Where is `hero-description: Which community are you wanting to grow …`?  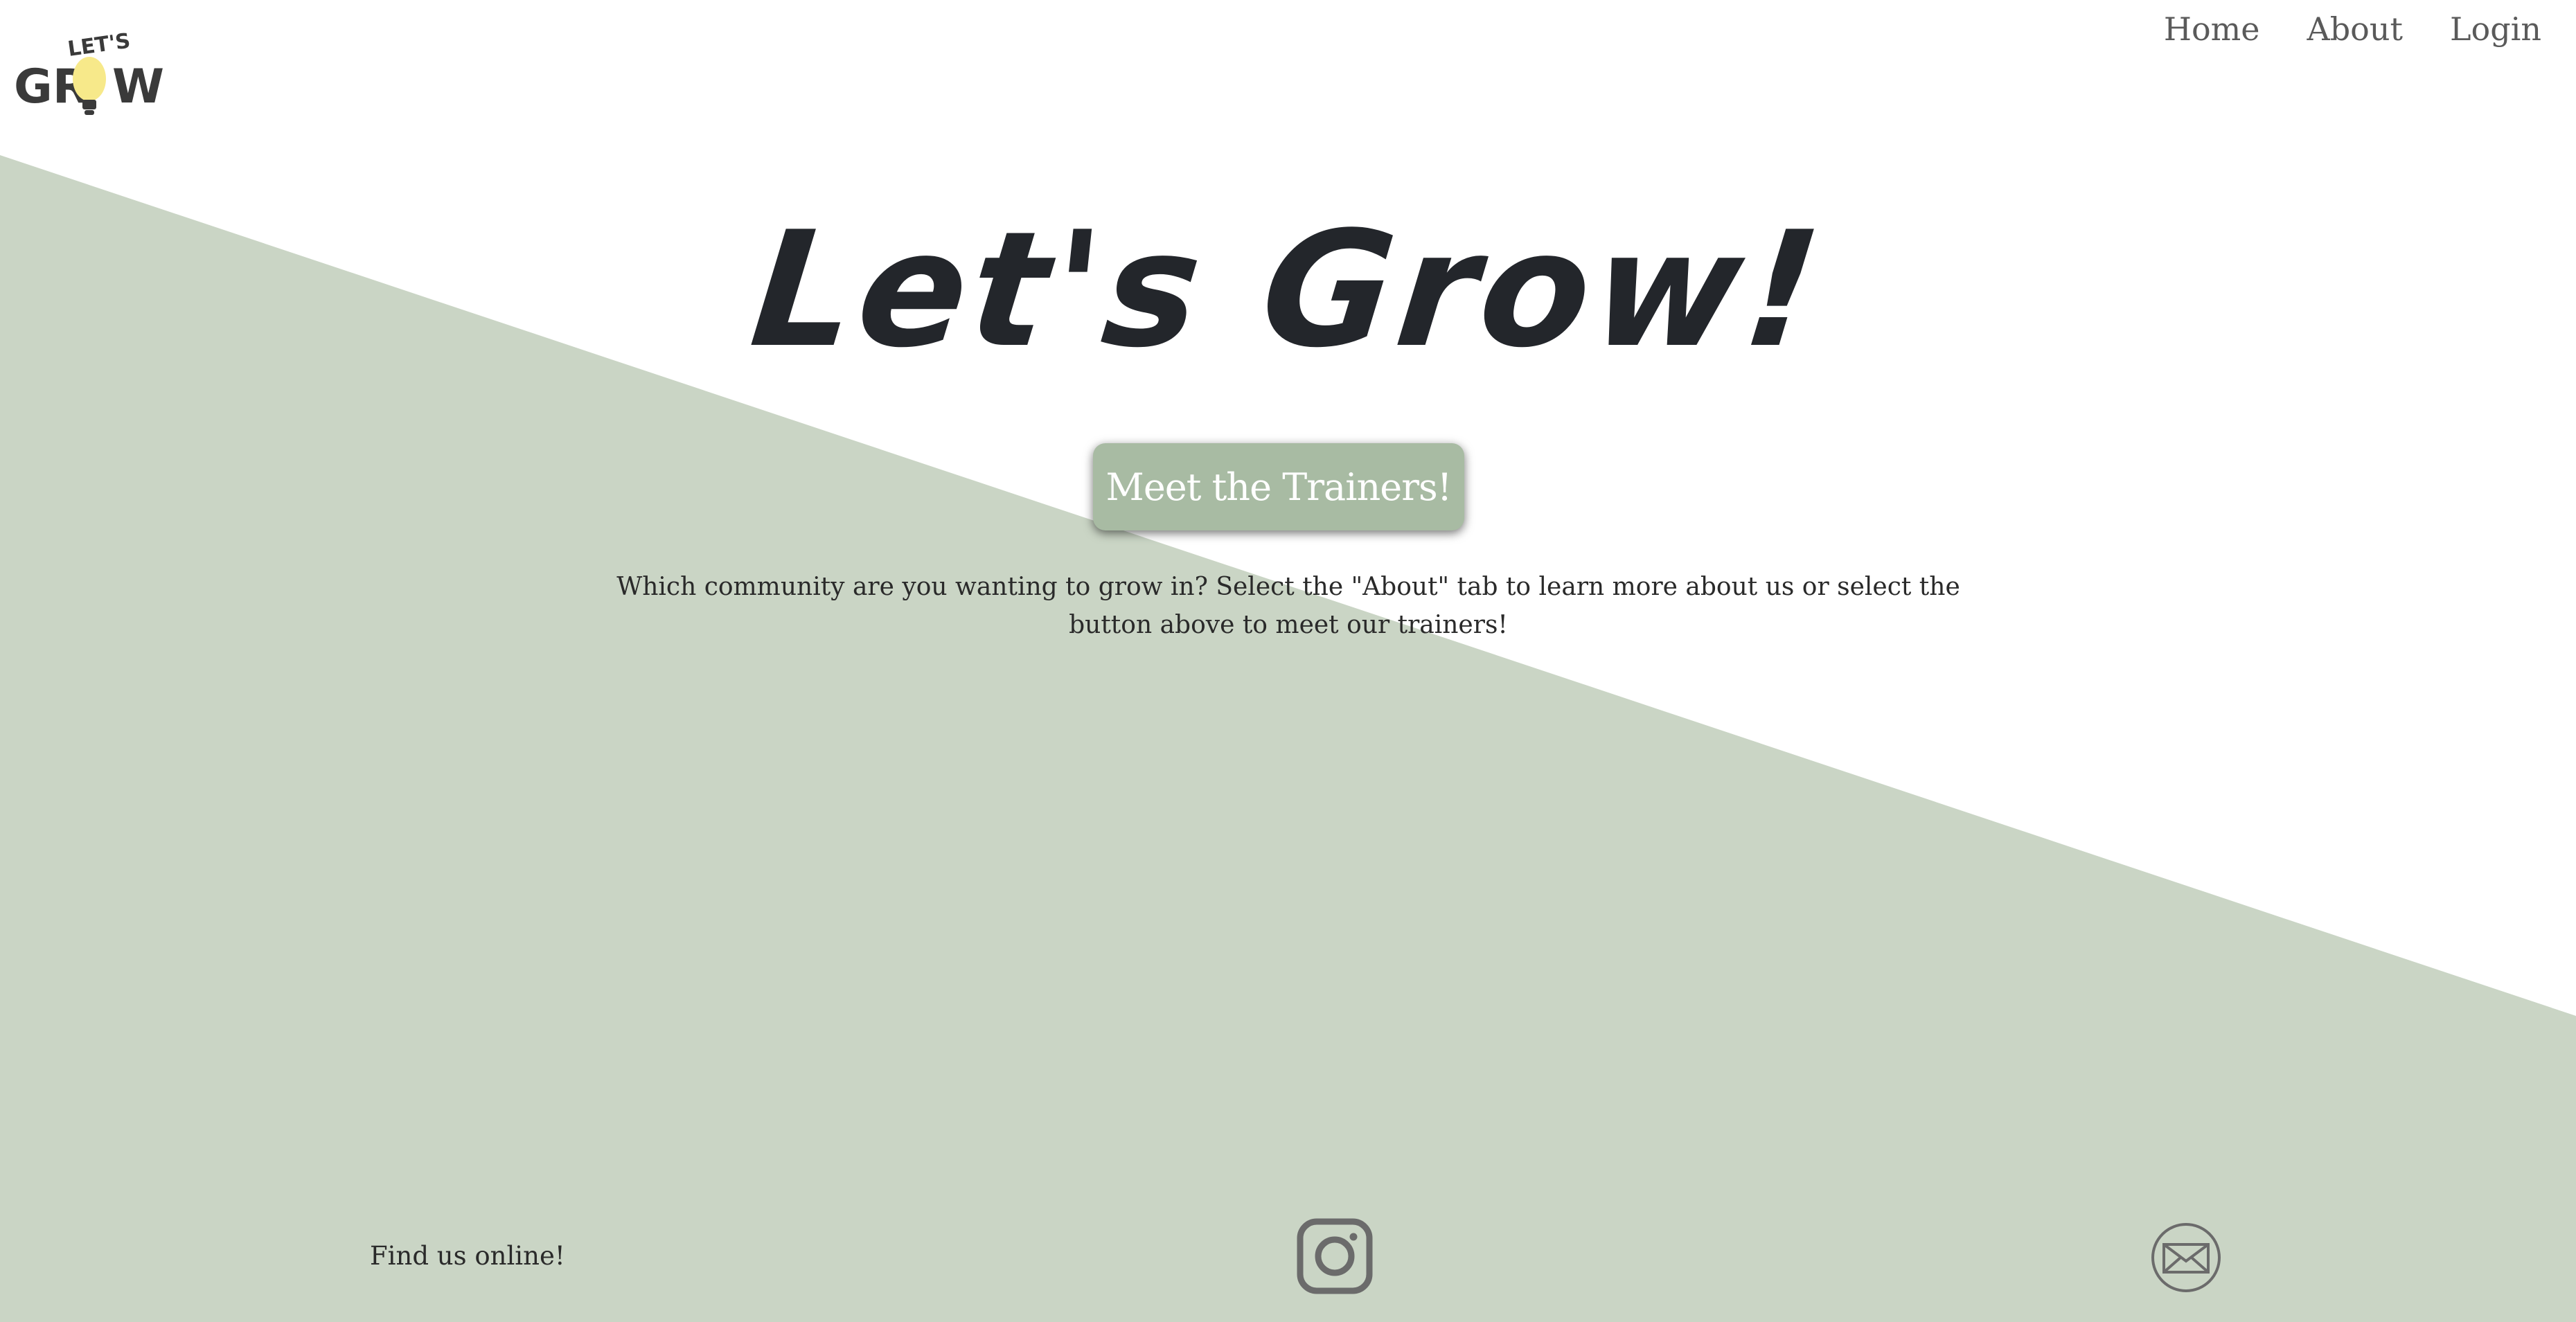 hero-description: Which community are you wanting to grow … is located at coordinates (1288, 606).